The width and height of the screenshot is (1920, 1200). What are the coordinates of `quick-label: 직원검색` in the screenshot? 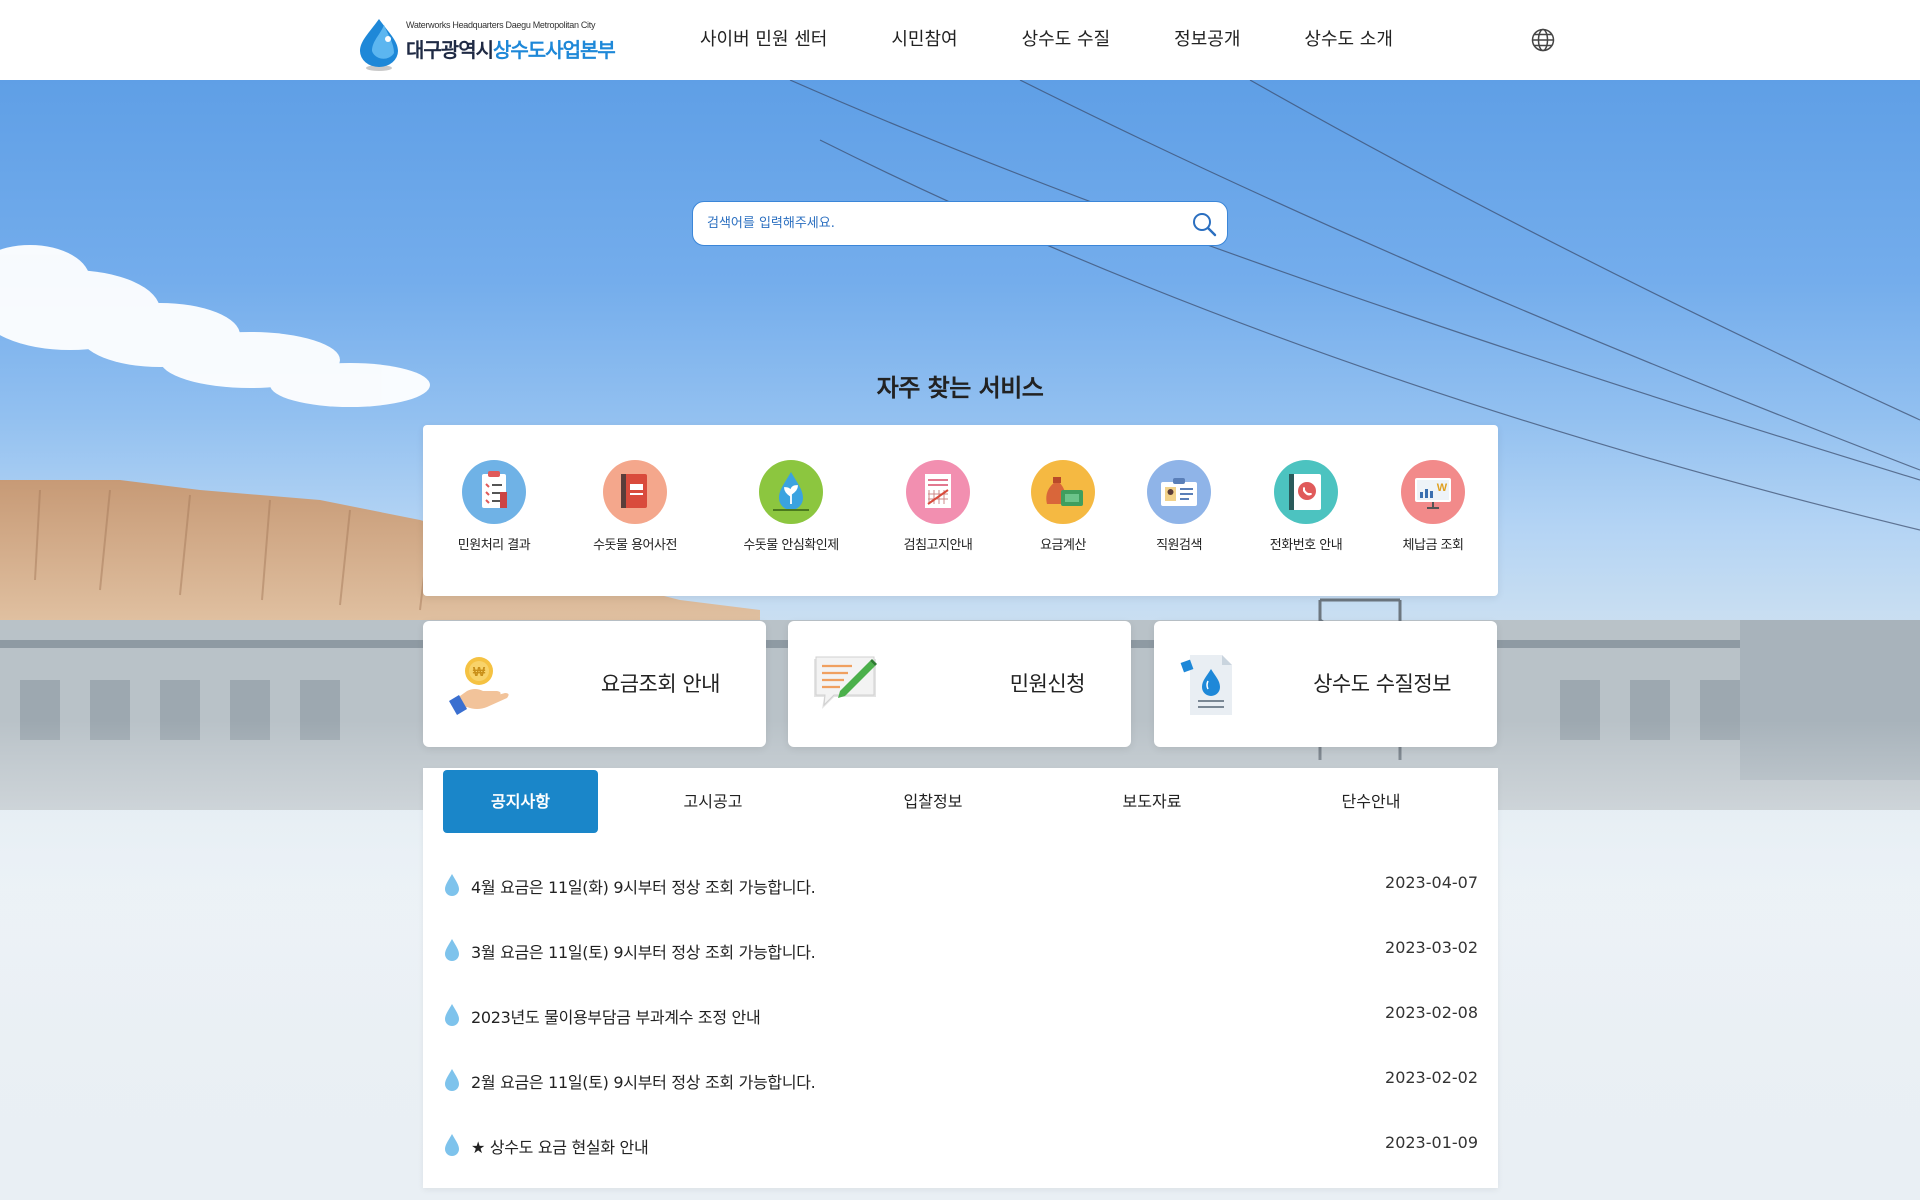 It's located at (1179, 545).